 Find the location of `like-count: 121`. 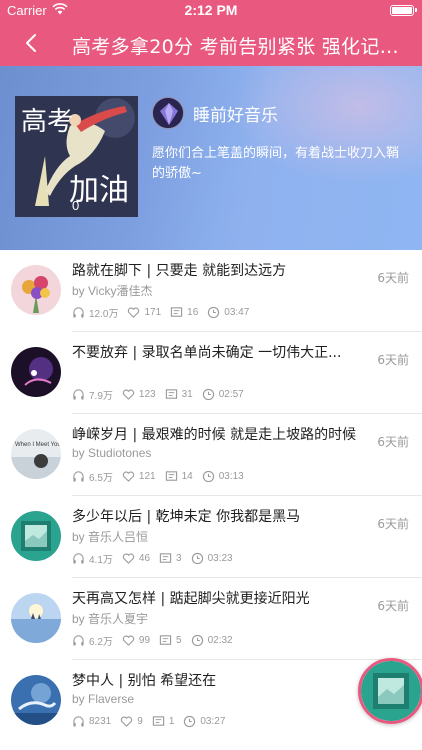

like-count: 121 is located at coordinates (147, 476).